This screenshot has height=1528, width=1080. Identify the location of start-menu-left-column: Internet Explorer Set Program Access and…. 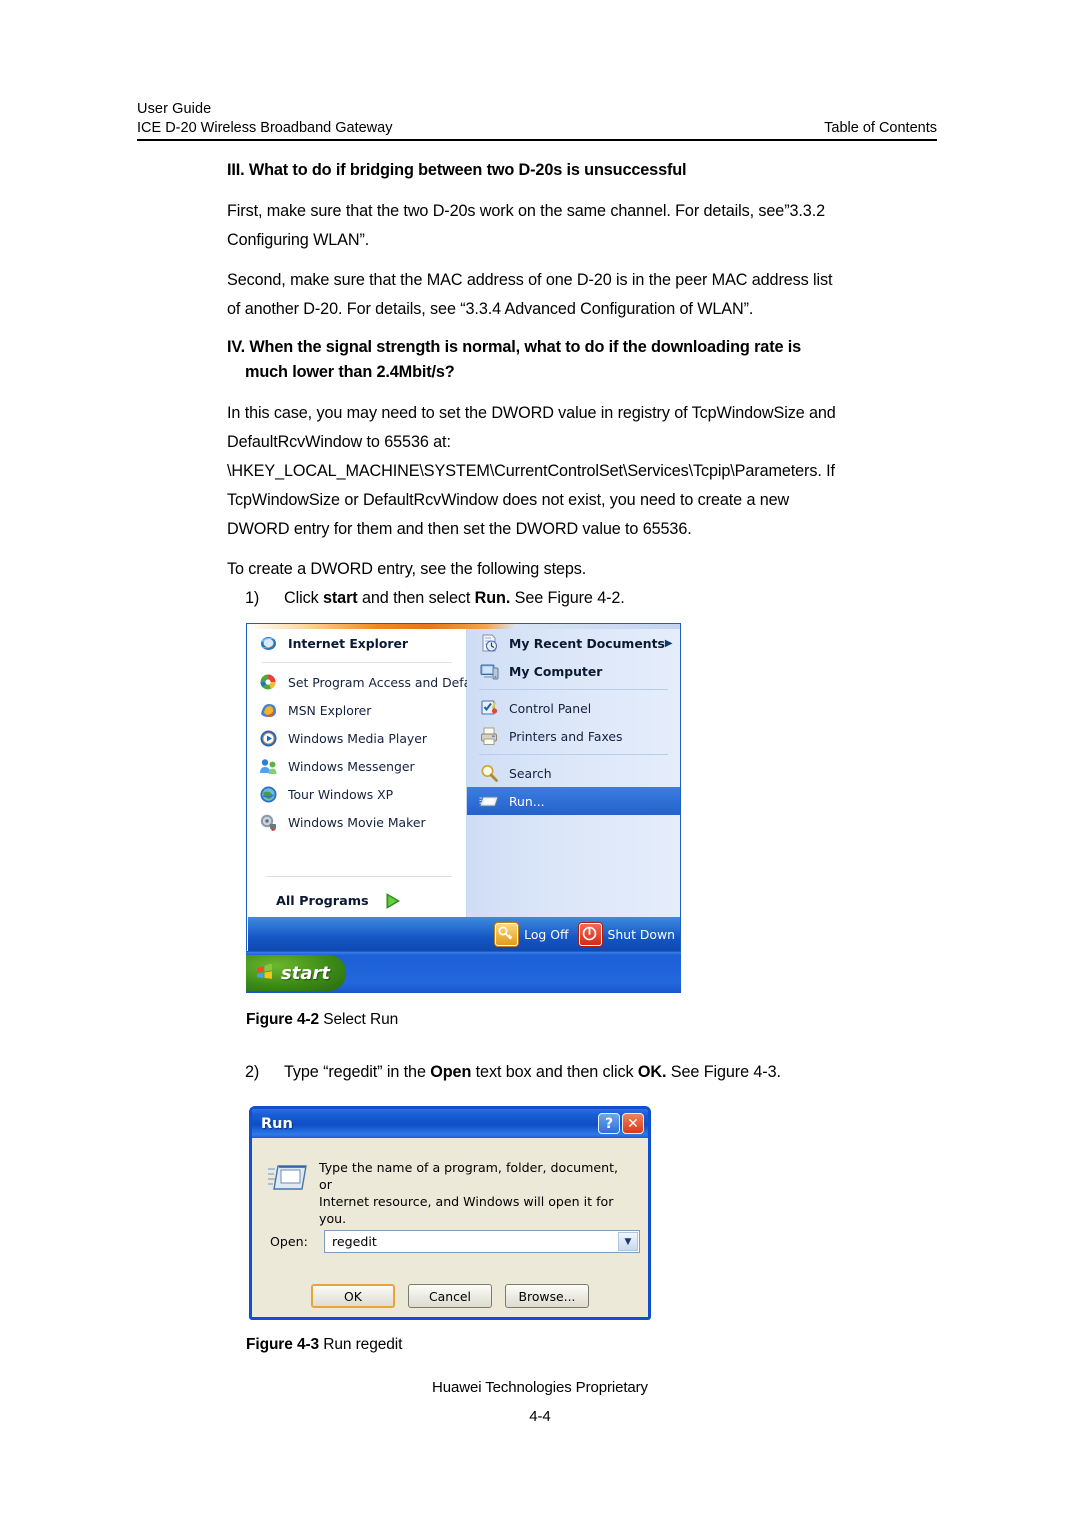
(366, 773).